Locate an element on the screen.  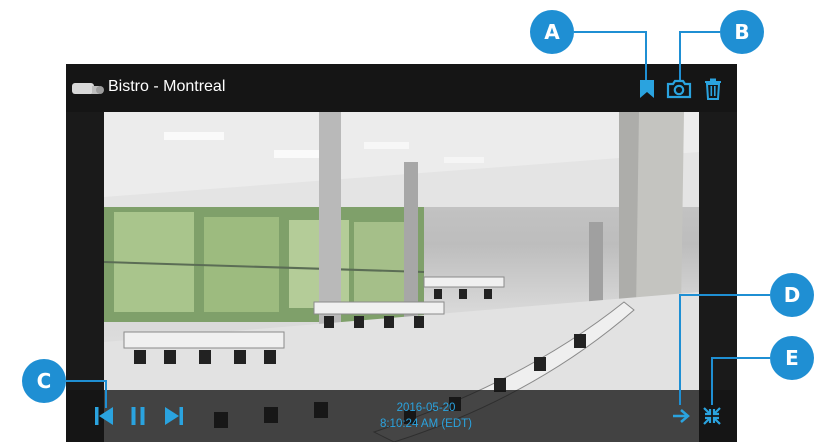
timestamp: 2016-05-20 8:10:24 AM (EDT) is located at coordinates (426, 416).